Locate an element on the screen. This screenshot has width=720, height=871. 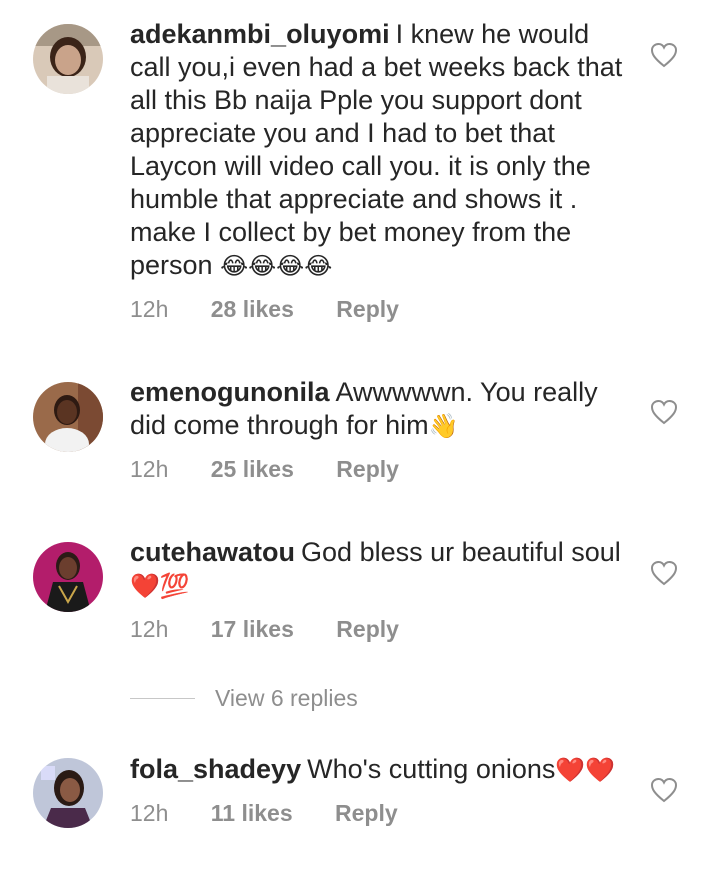
comment-meta: 12h 17 likes Reply is located at coordinates (282, 629).